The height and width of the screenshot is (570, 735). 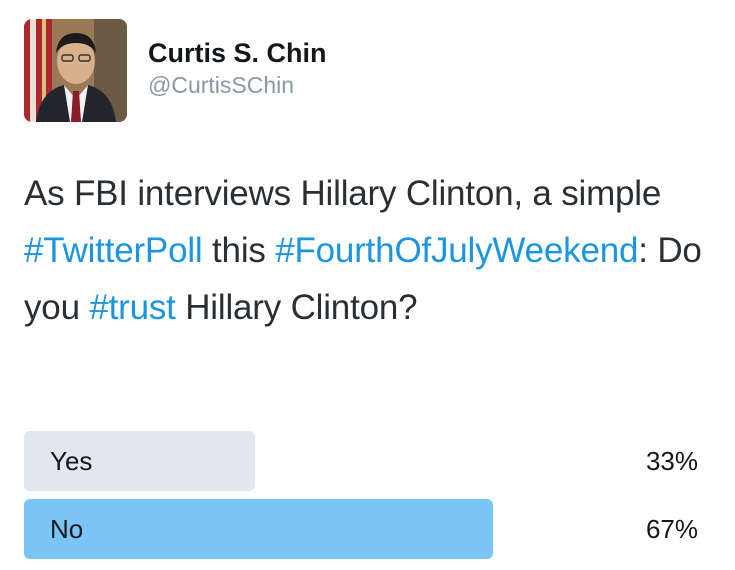 I want to click on tweet-header: Curtis S. Chin @CurtisSChin, so click(x=175, y=71).